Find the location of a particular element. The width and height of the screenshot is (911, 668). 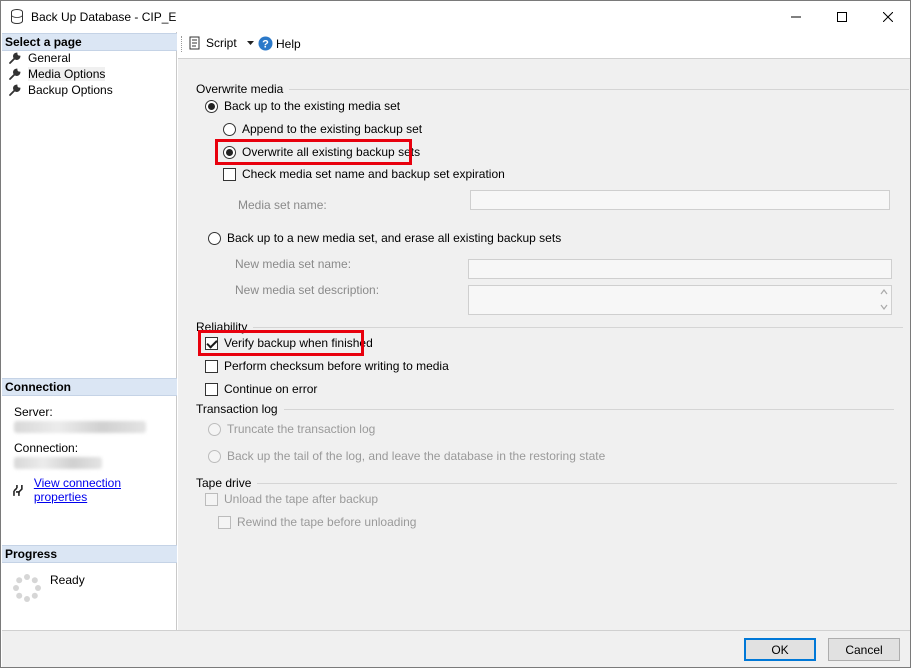

radio-existing-media-set is located at coordinates (211, 106).